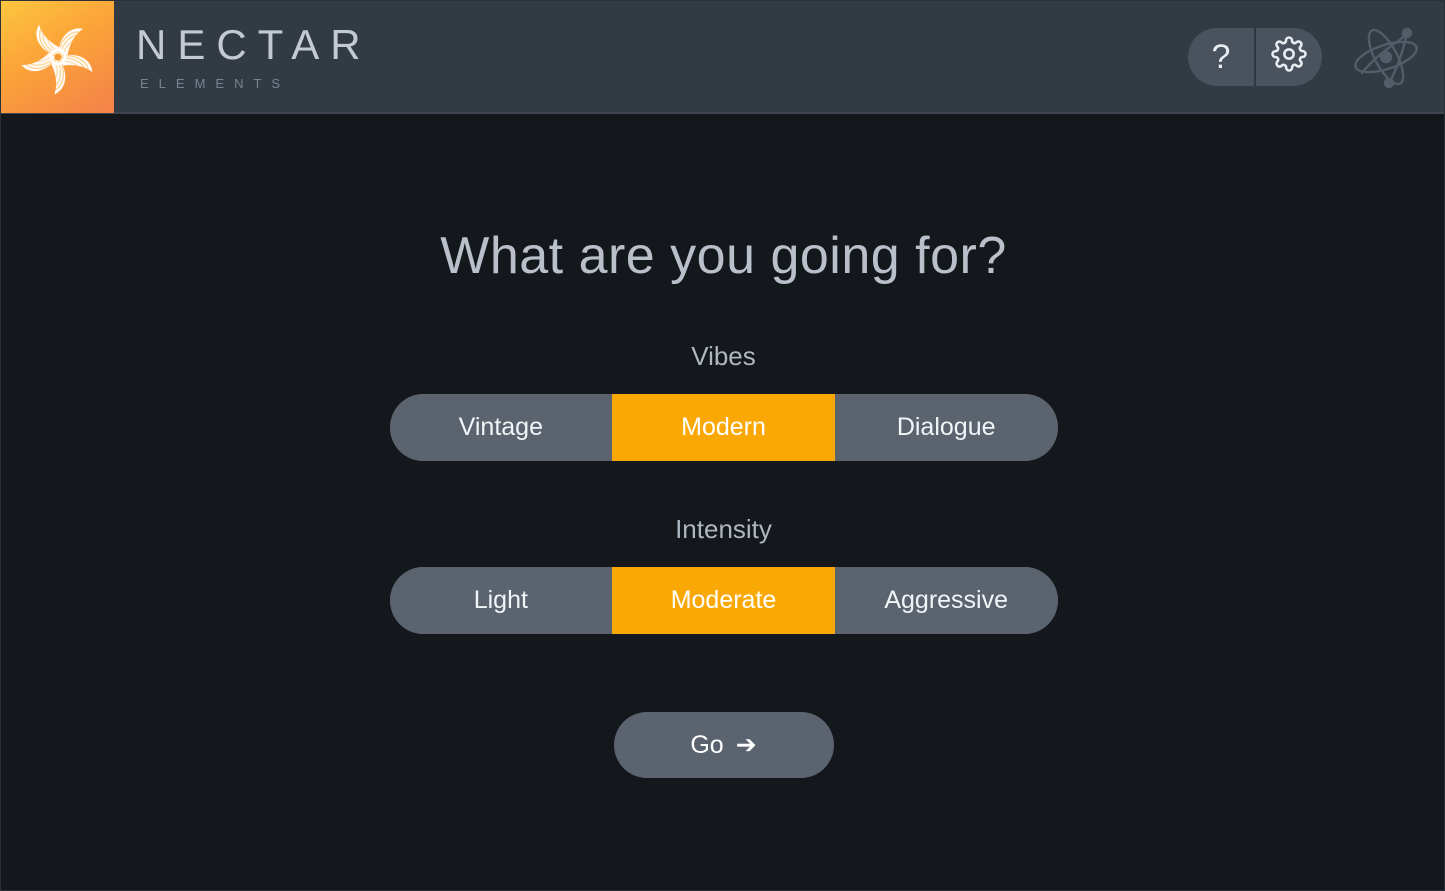  Describe the element at coordinates (707, 744) in the screenshot. I see `go-button-label: Go` at that location.